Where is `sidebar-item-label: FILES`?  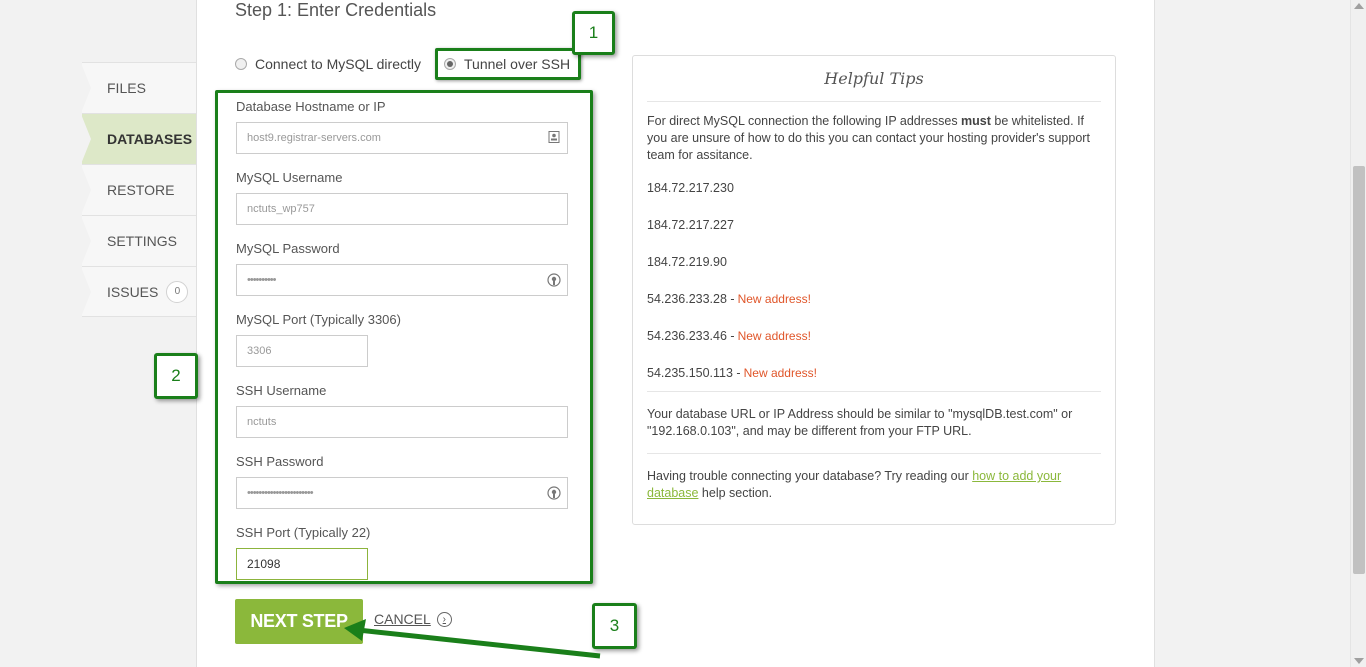 sidebar-item-label: FILES is located at coordinates (126, 88).